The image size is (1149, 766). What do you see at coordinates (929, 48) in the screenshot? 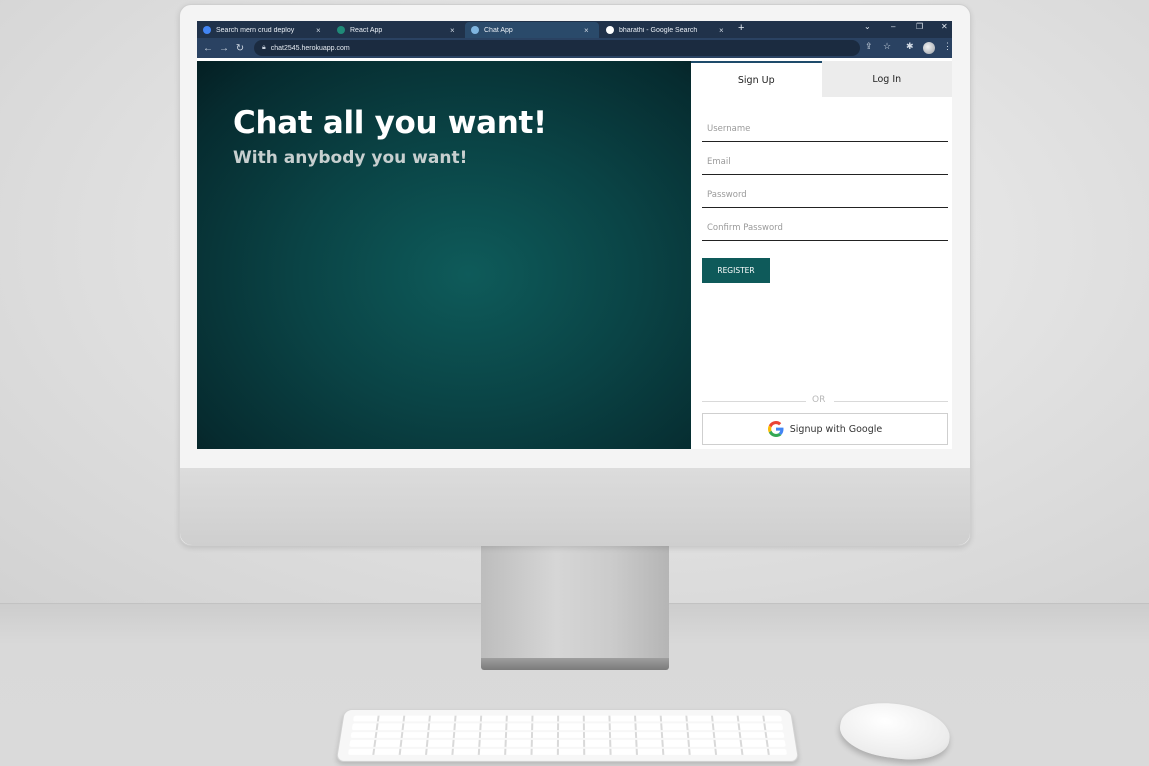
I see `profile-avatar` at bounding box center [929, 48].